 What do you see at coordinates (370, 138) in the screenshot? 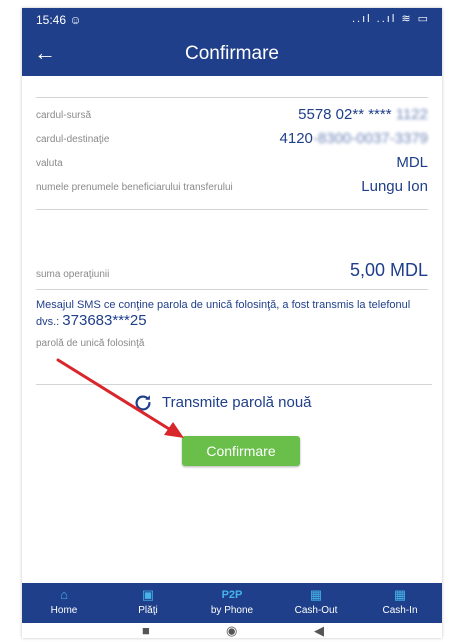
I see `dest-card-masked: -8300-0037-3379` at bounding box center [370, 138].